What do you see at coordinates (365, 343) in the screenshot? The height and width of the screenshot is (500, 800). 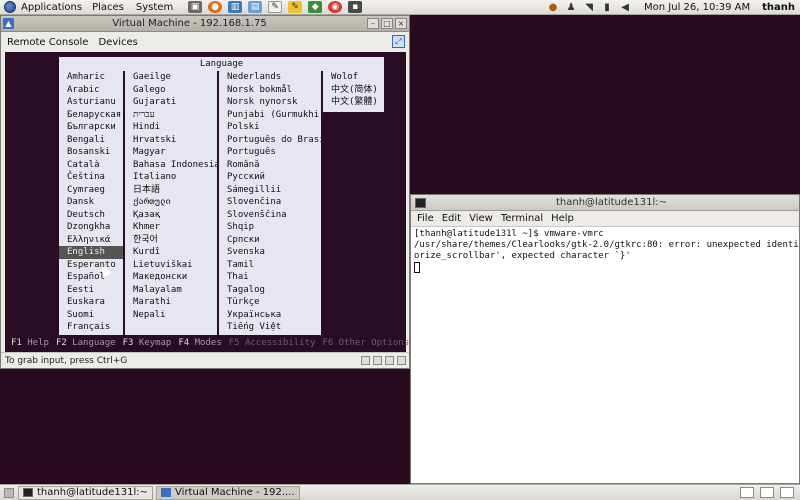 I see `fkey-f6: F6 Other Options` at bounding box center [365, 343].